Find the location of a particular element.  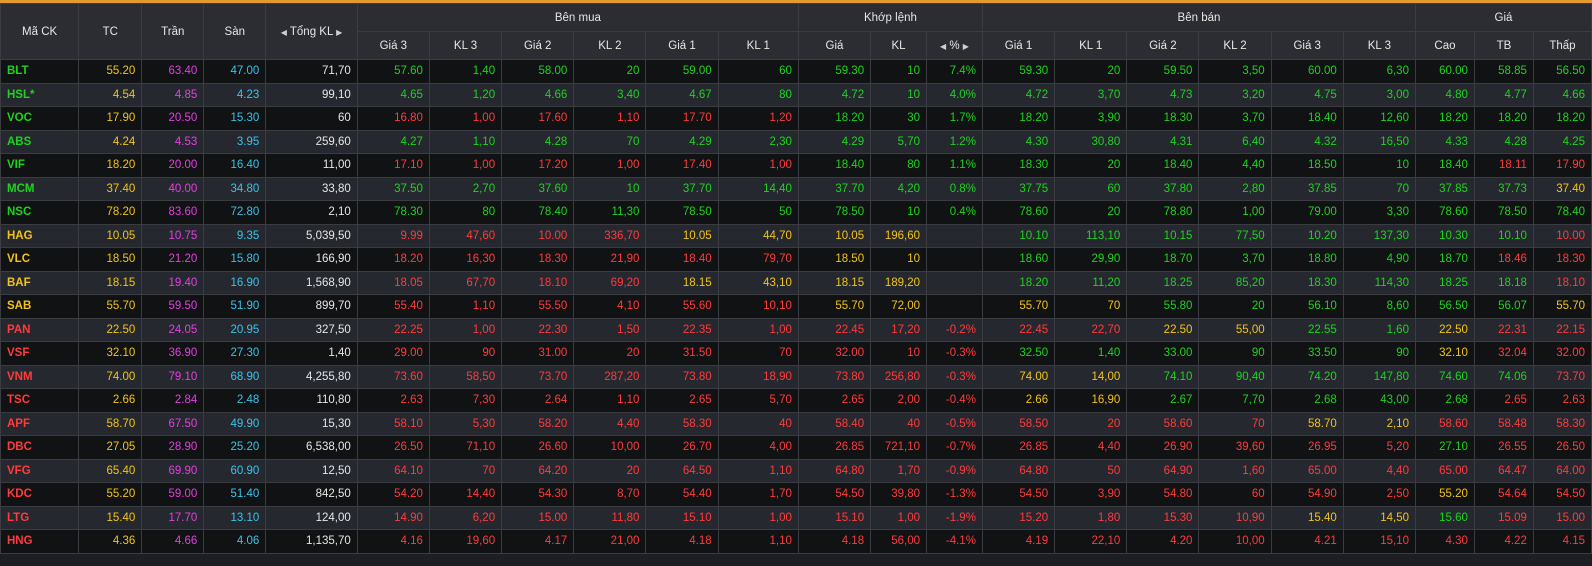

symbol-cell: VSF is located at coordinates (40, 353).